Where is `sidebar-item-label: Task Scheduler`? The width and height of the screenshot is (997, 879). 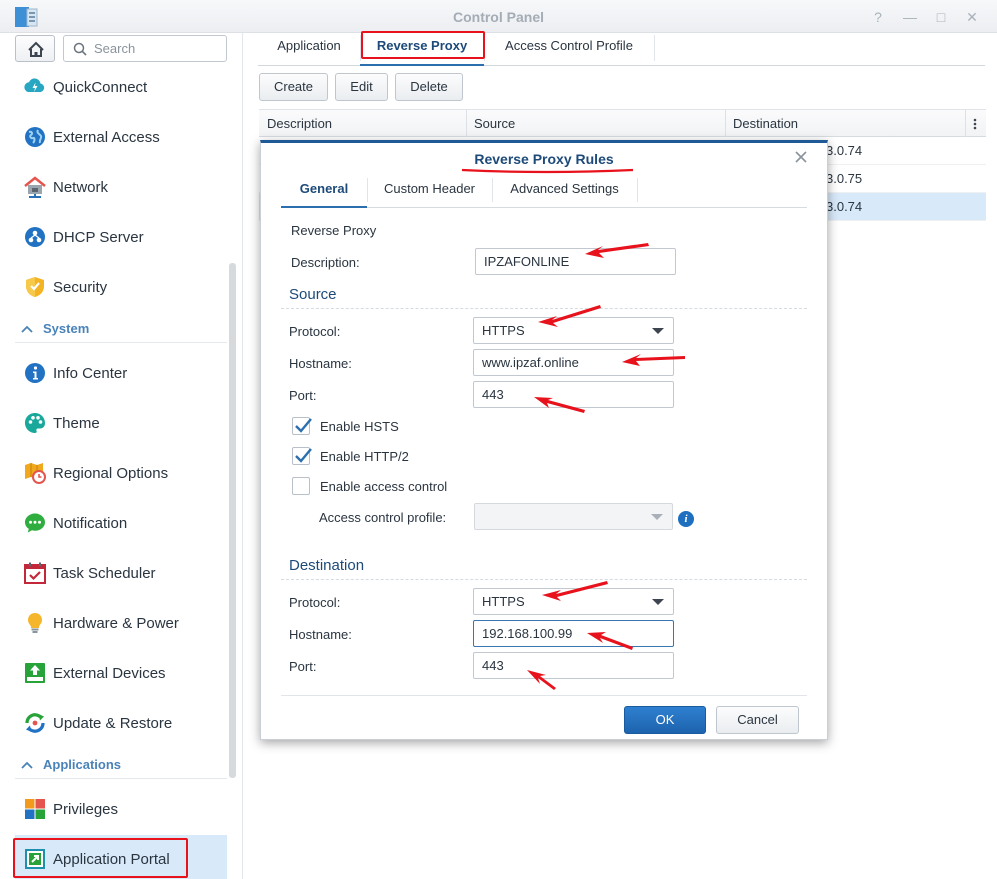 sidebar-item-label: Task Scheduler is located at coordinates (104, 573).